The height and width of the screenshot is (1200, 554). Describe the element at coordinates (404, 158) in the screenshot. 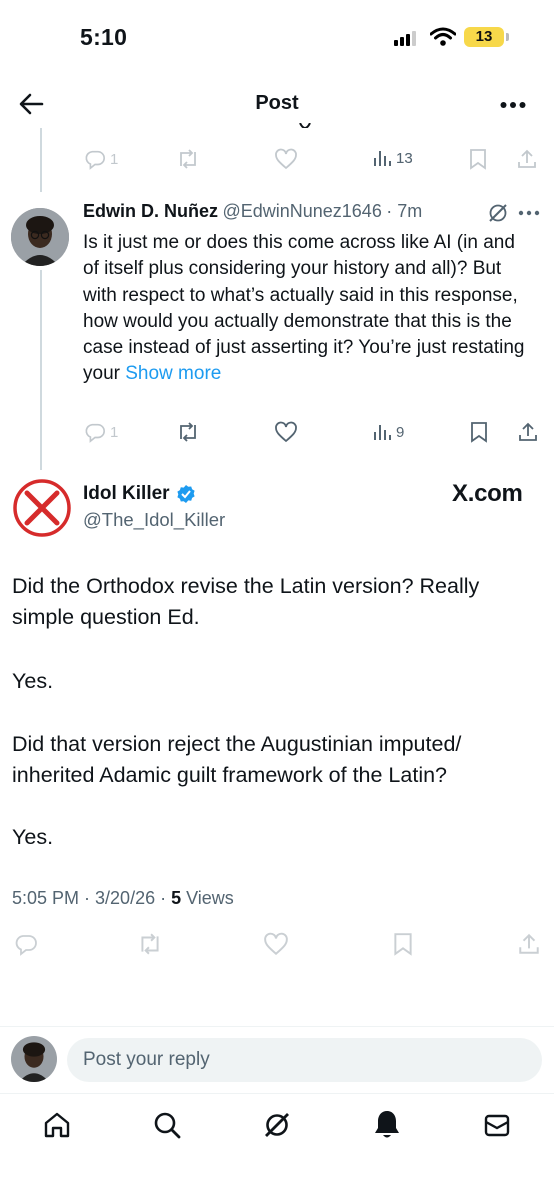

I see `views-count: 13` at that location.